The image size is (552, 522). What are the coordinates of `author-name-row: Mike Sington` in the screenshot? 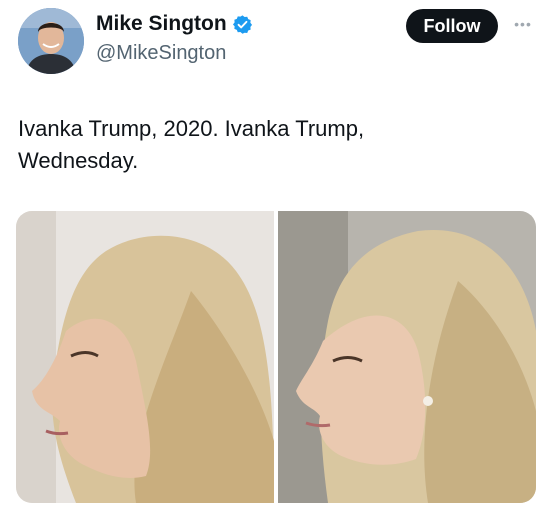 It's located at (174, 24).